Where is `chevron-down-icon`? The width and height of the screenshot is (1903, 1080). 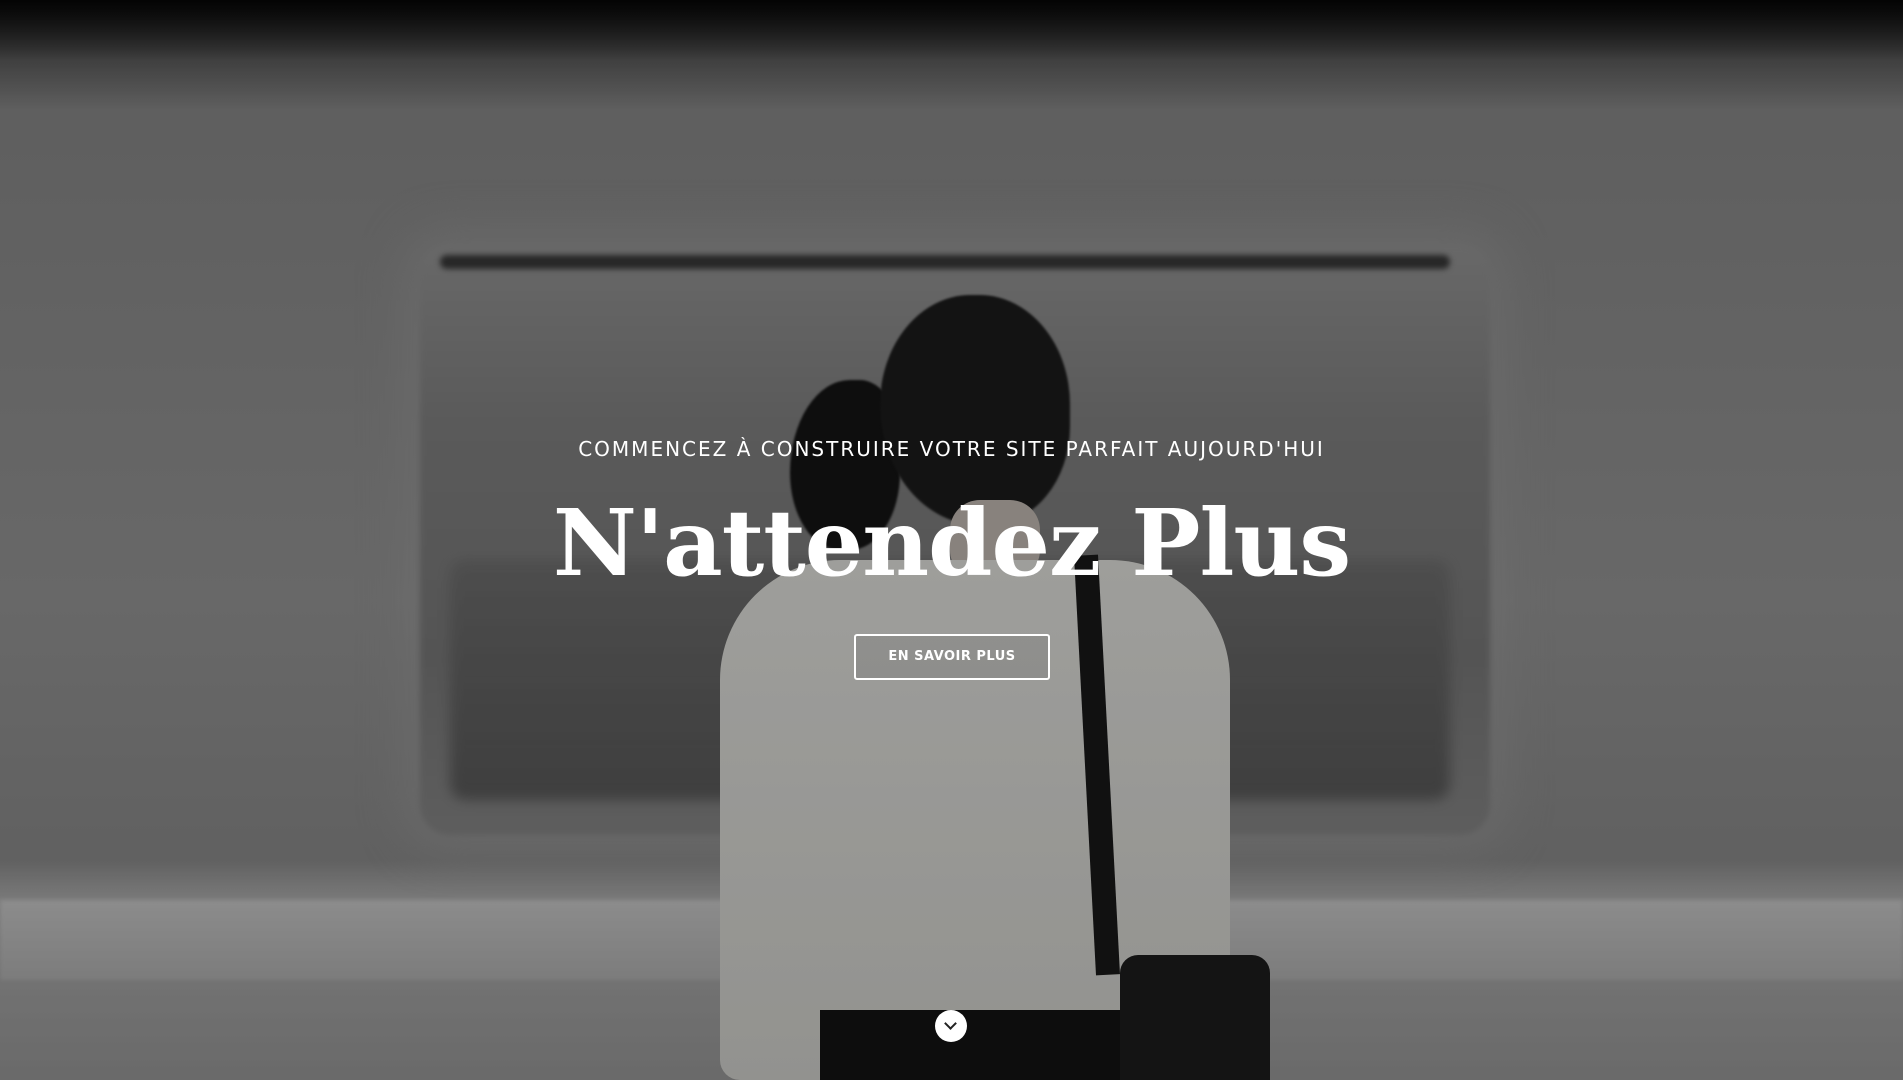
chevron-down-icon is located at coordinates (950, 1023).